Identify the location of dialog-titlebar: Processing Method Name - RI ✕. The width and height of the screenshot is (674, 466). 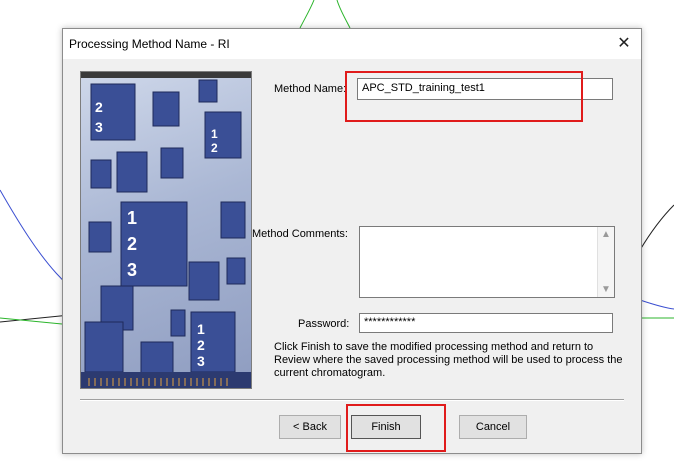
(352, 44).